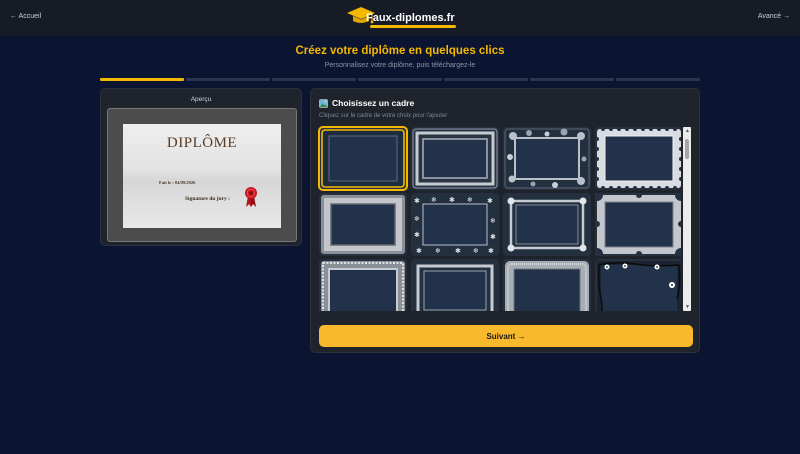 The height and width of the screenshot is (454, 800). Describe the element at coordinates (455, 158) in the screenshot. I see `frame-option-silver-double` at that location.